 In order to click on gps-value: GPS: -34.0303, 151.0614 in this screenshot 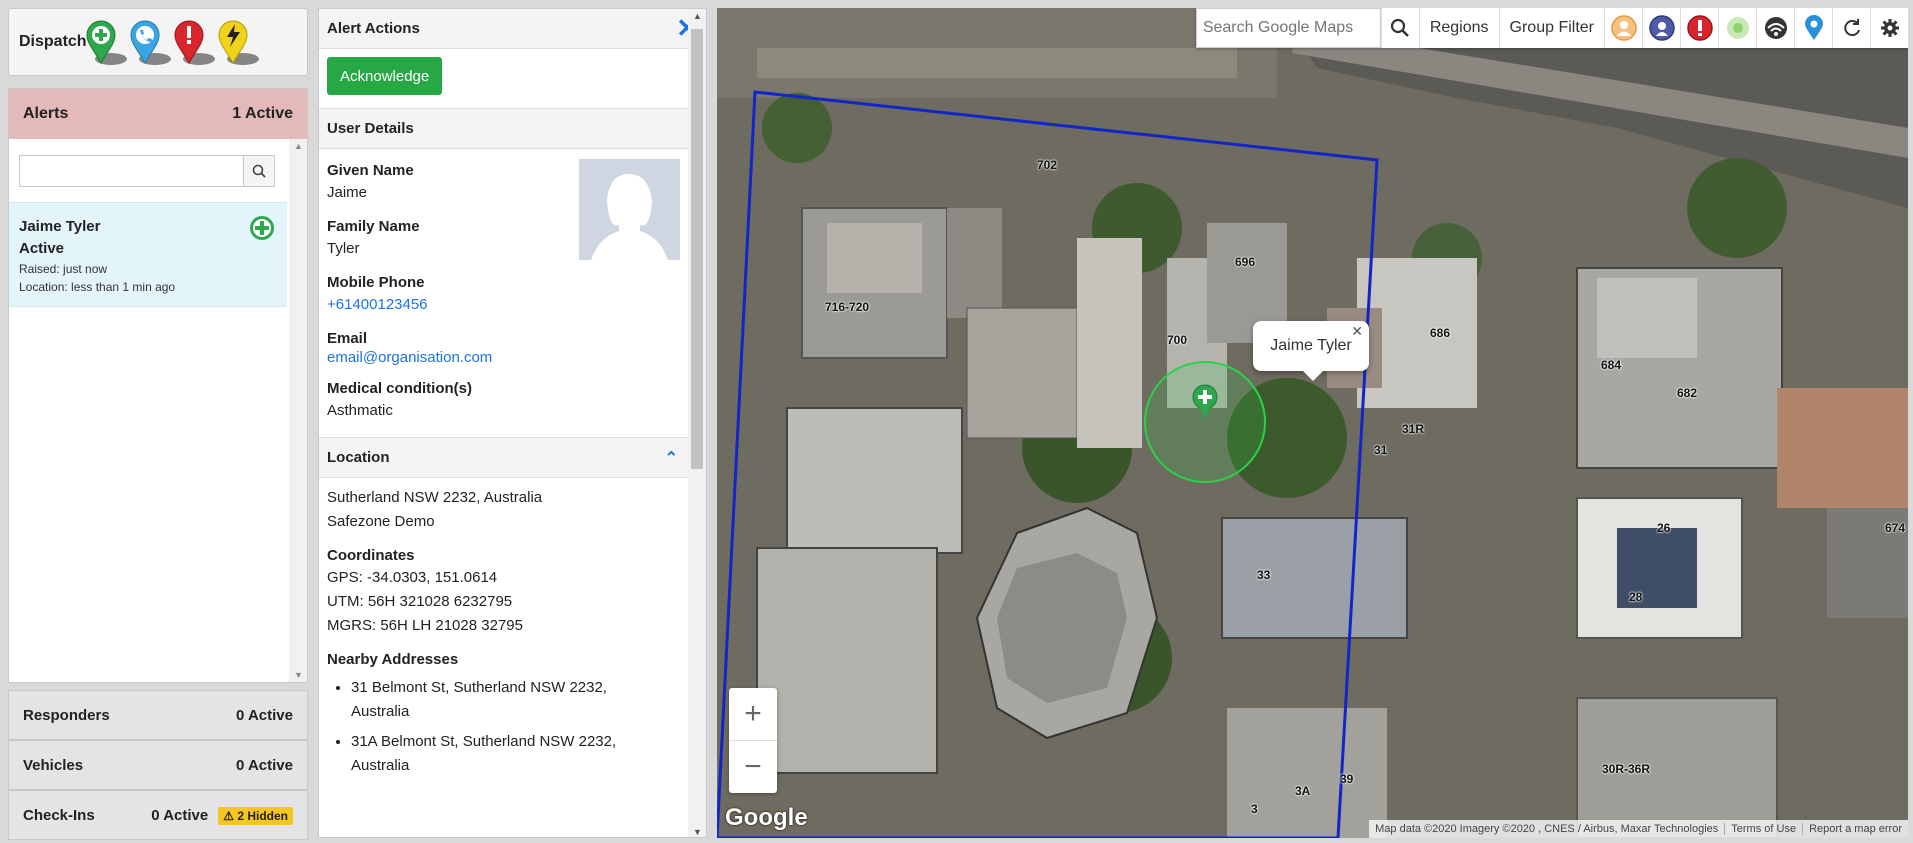, I will do `click(412, 577)`.